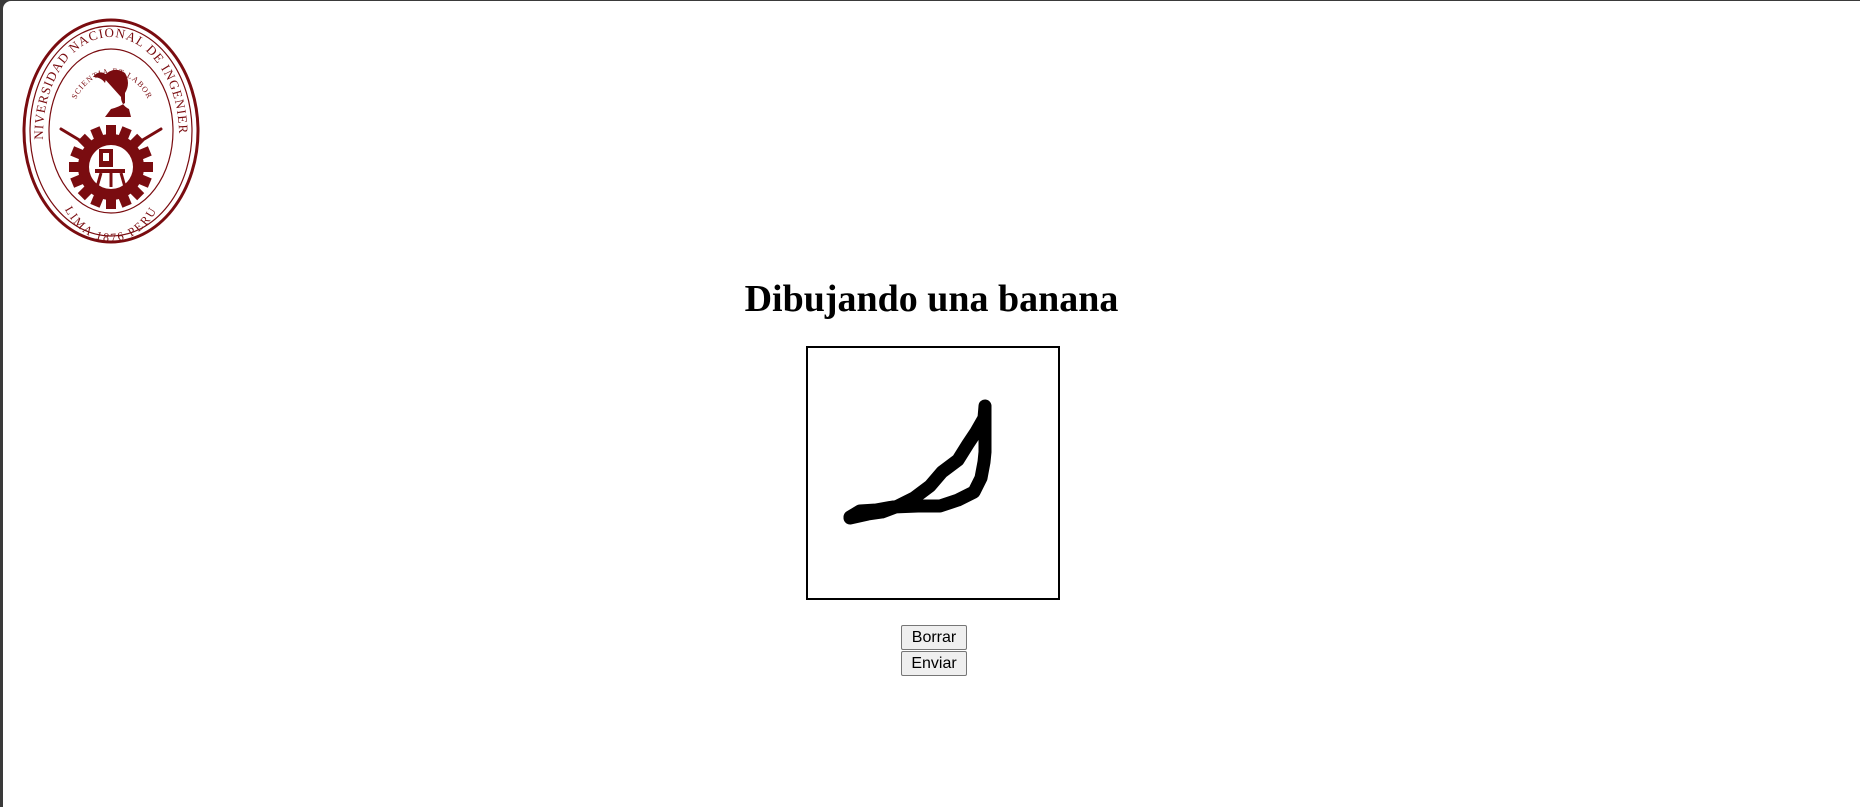 Image resolution: width=1860 pixels, height=807 pixels. I want to click on clear-button: Borrar, so click(934, 637).